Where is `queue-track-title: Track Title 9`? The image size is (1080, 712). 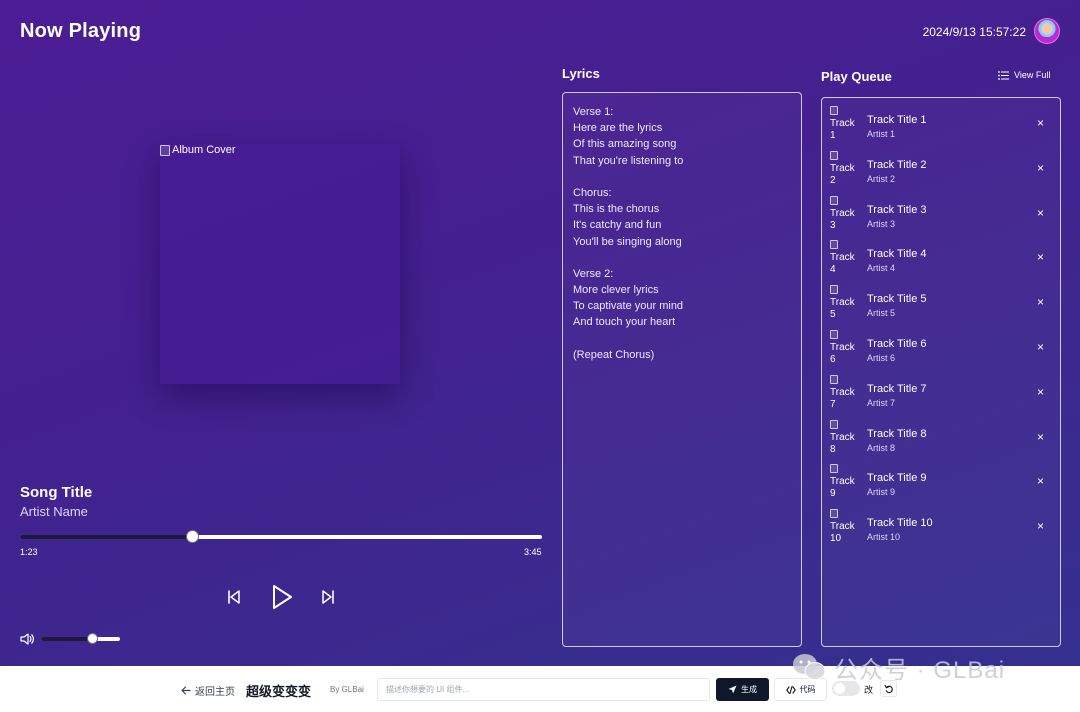 queue-track-title: Track Title 9 is located at coordinates (897, 478).